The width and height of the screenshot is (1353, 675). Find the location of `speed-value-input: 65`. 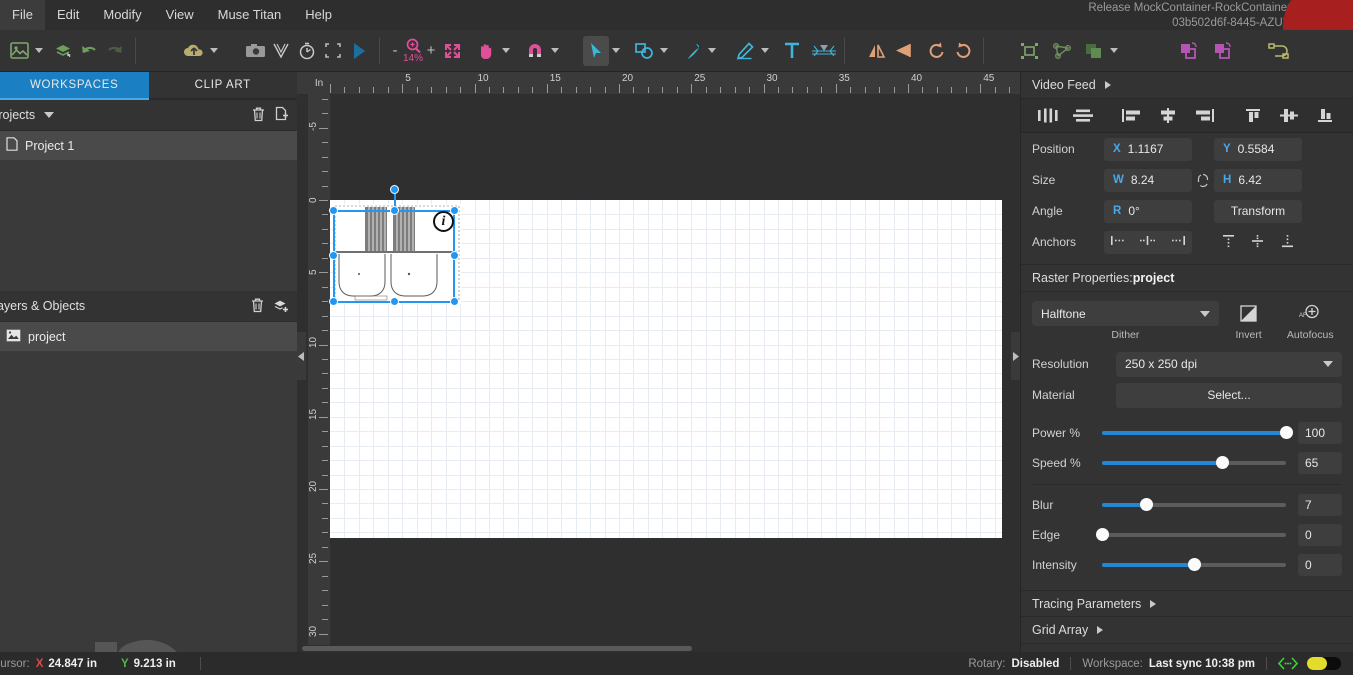

speed-value-input: 65 is located at coordinates (1320, 463).